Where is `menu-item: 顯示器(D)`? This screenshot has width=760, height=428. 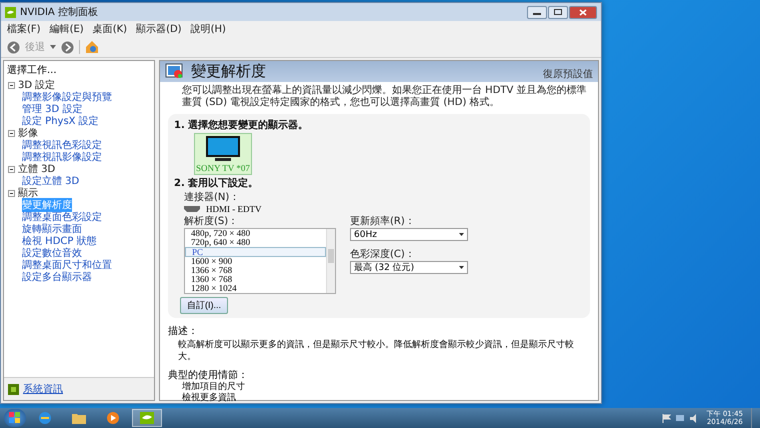 menu-item: 顯示器(D) is located at coordinates (159, 29).